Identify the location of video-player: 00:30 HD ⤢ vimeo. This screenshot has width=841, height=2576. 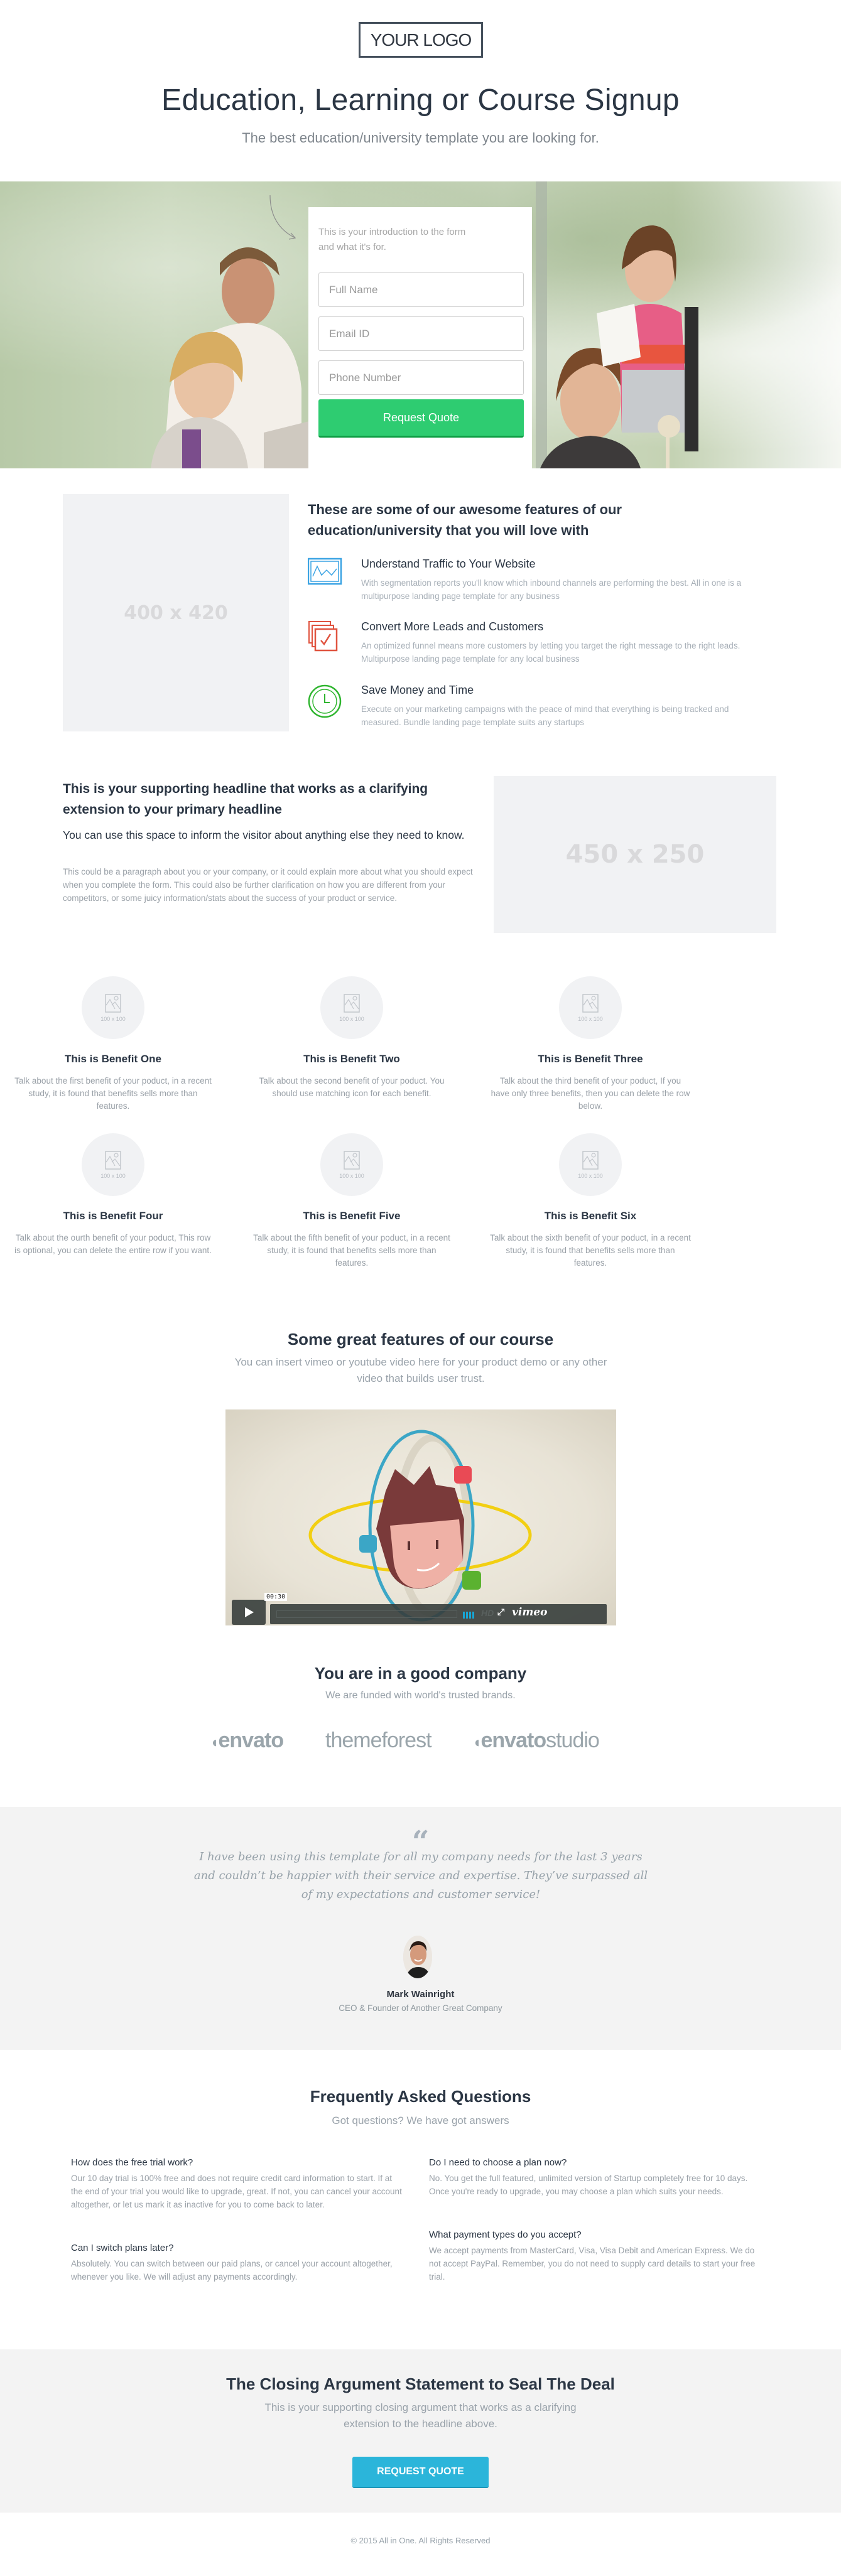
(420, 1517).